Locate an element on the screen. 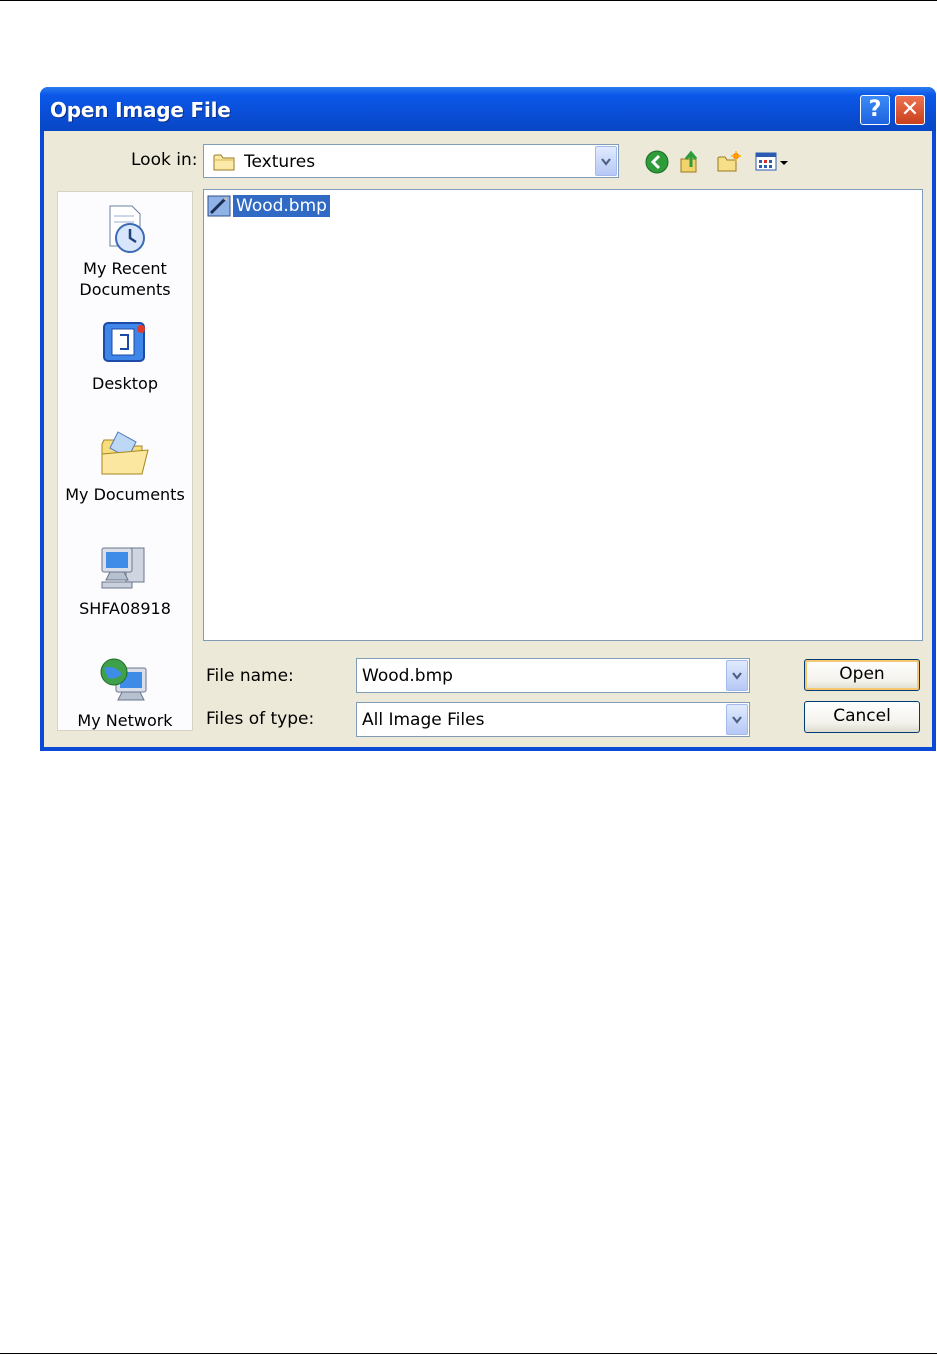  place-my-documents: My Documents is located at coordinates (125, 466).